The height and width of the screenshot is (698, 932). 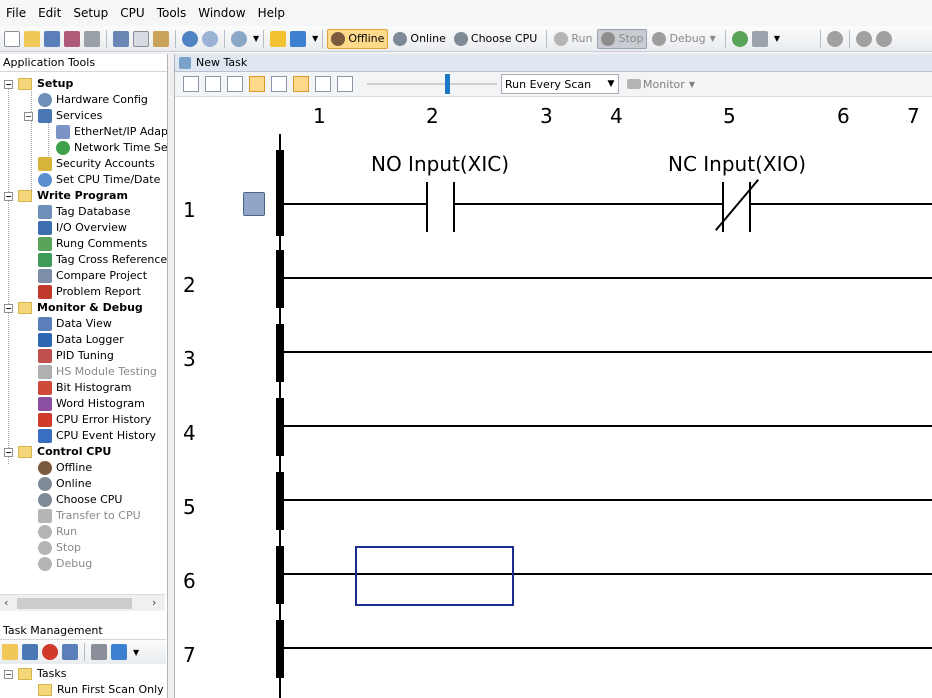 What do you see at coordinates (84, 388) in the screenshot?
I see `tree-bit-histogram: Bit Histogram` at bounding box center [84, 388].